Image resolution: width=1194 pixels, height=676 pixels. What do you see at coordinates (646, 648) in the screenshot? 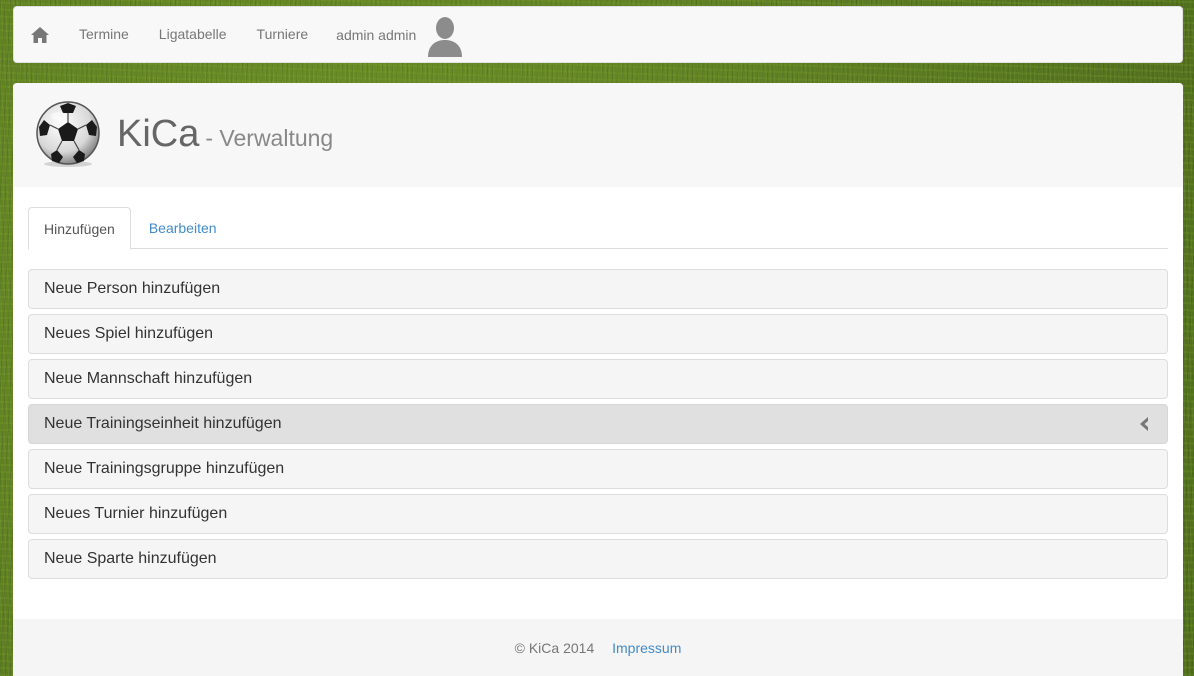
I see `impressum-link: Impressum` at bounding box center [646, 648].